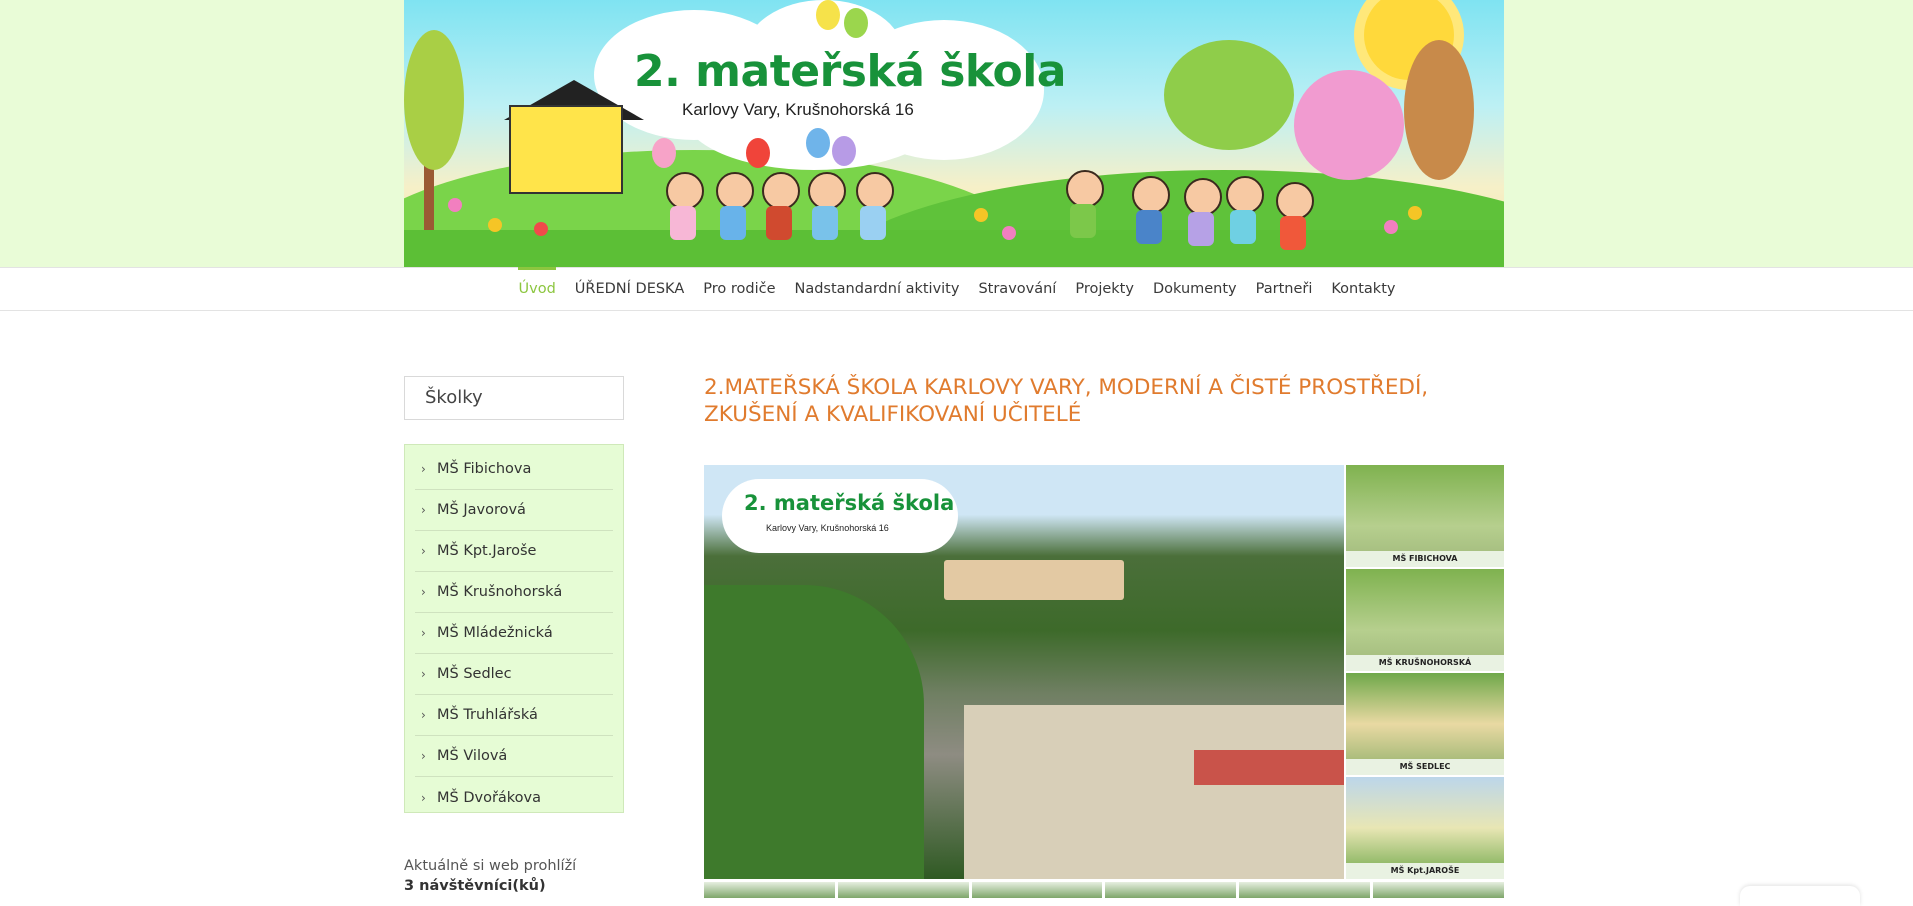 Image resolution: width=1913 pixels, height=906 pixels. I want to click on sidebar-item-ms-dvorakova: › MŠ Dvořákova, so click(514, 797).